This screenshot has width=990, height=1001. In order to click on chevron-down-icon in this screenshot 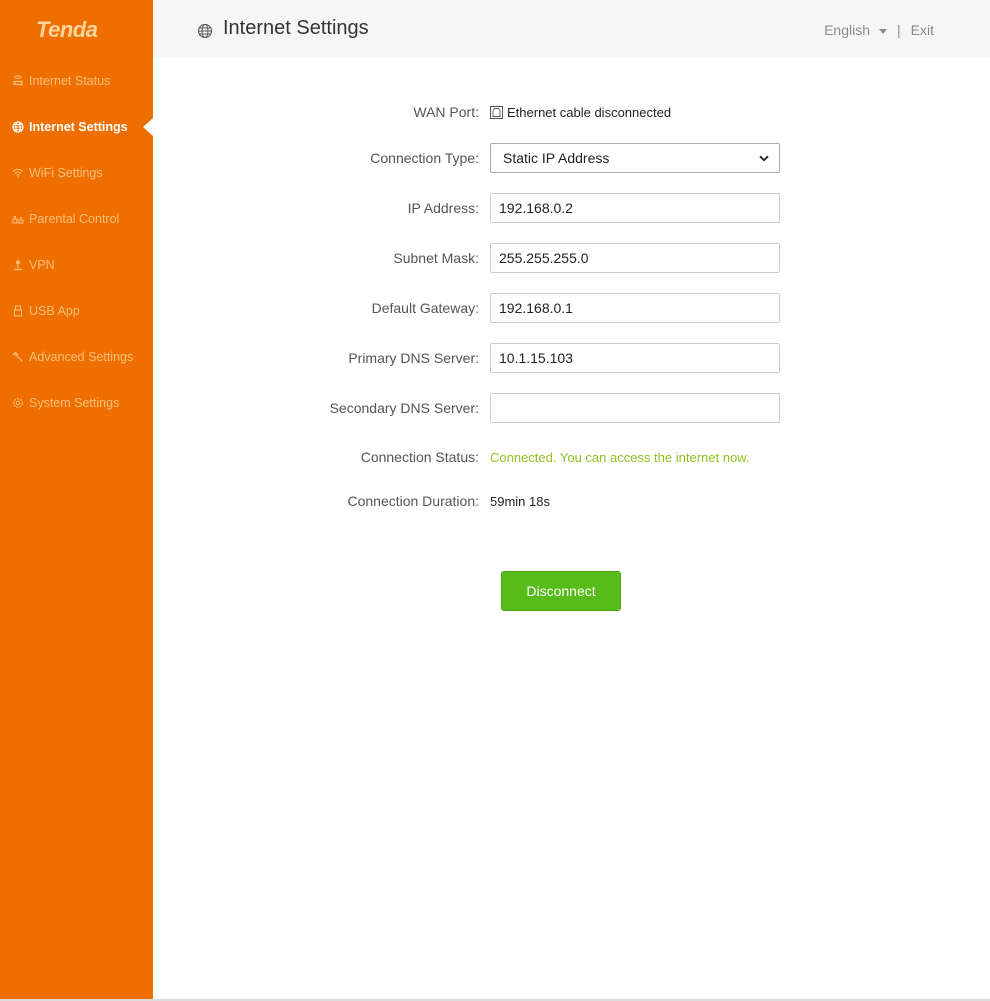, I will do `click(764, 158)`.